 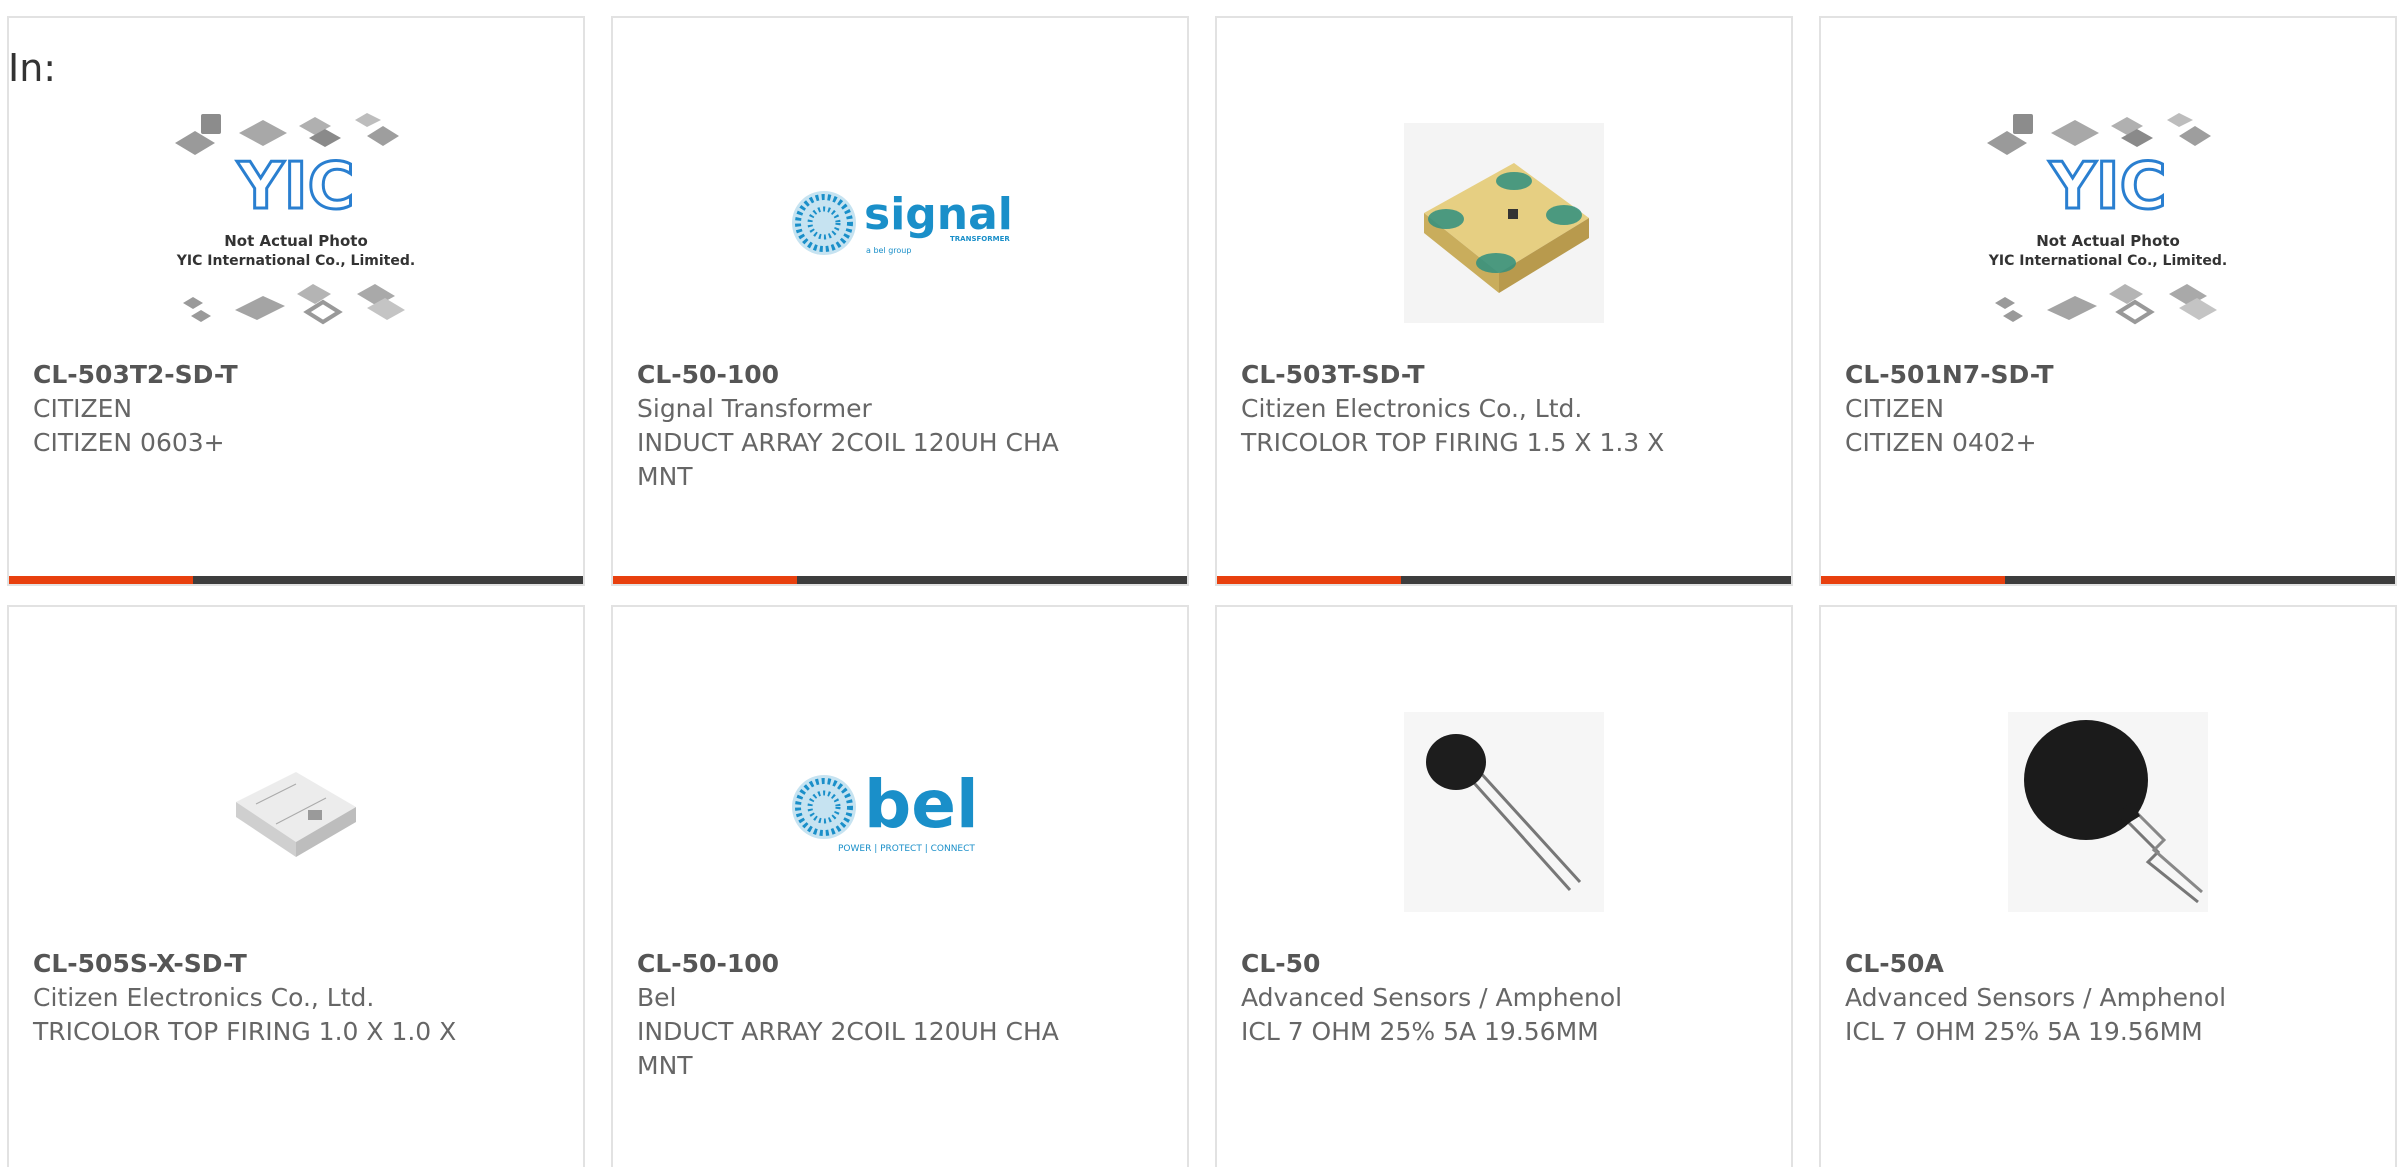 I want to click on description: CITIZEN 0603+, so click(x=129, y=442).